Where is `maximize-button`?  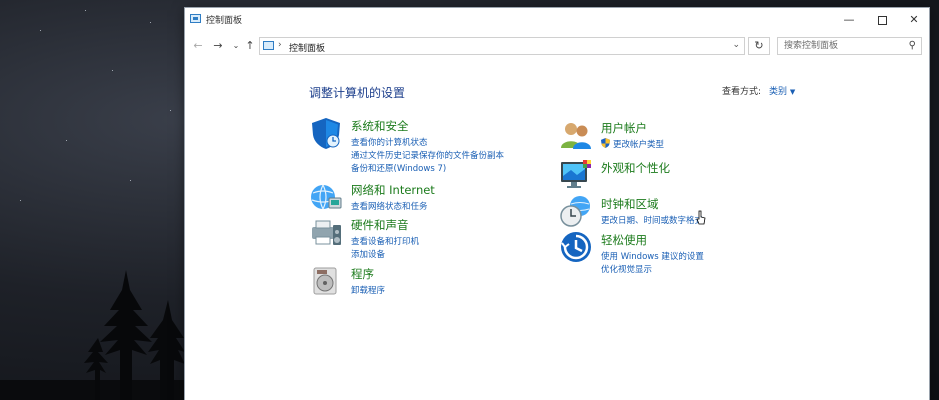
maximize-button is located at coordinates (882, 20).